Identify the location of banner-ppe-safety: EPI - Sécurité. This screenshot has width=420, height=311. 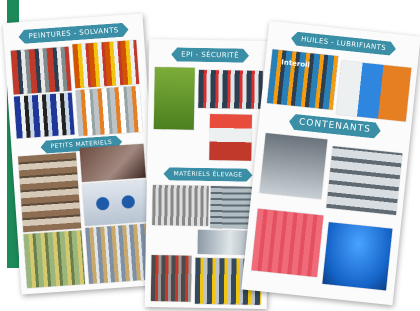
(210, 54).